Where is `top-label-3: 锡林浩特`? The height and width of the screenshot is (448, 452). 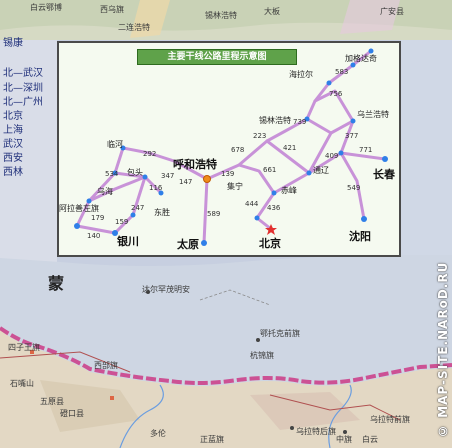 top-label-3: 锡林浩特 is located at coordinates (221, 15).